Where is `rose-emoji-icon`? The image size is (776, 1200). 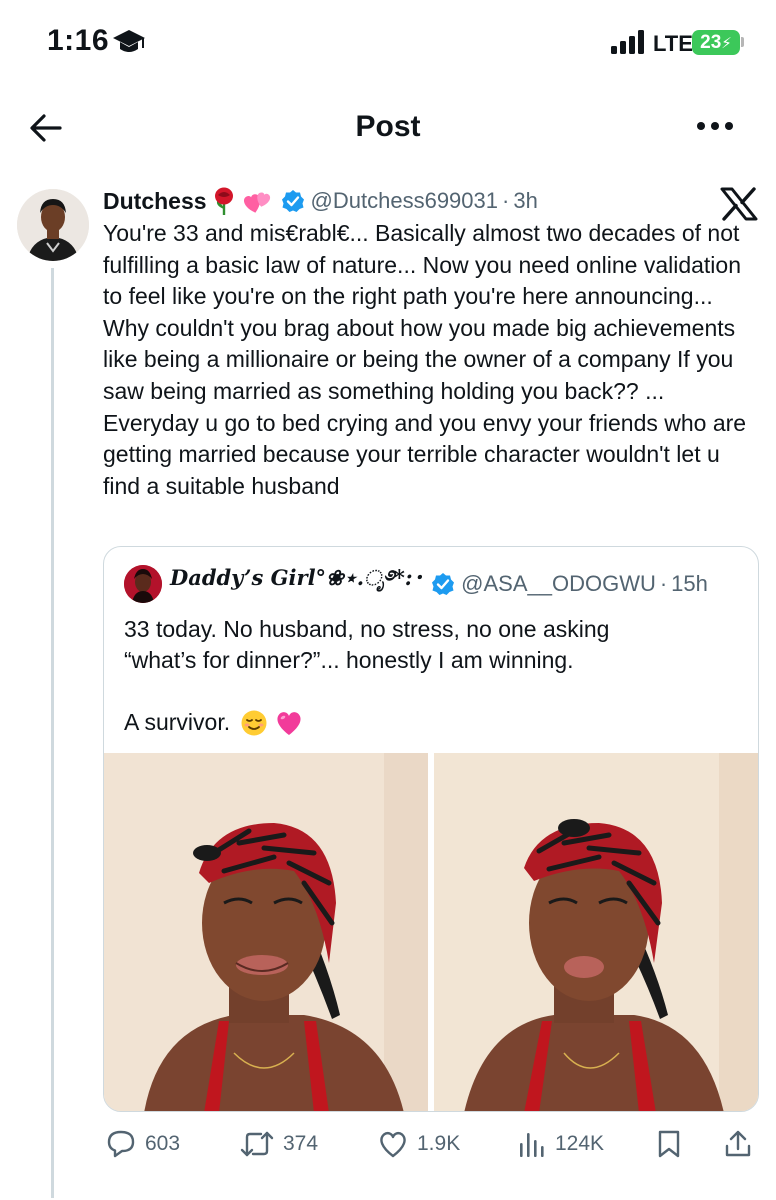
rose-emoji-icon is located at coordinates (223, 201).